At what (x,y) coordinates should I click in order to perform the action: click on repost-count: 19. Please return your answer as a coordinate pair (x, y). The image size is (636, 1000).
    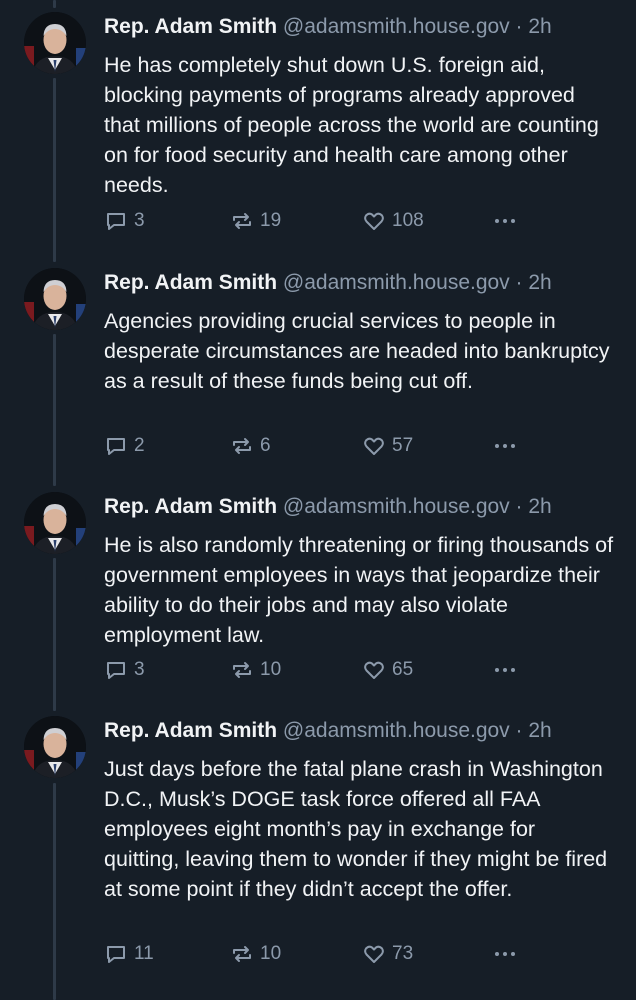
    Looking at the image, I should click on (271, 220).